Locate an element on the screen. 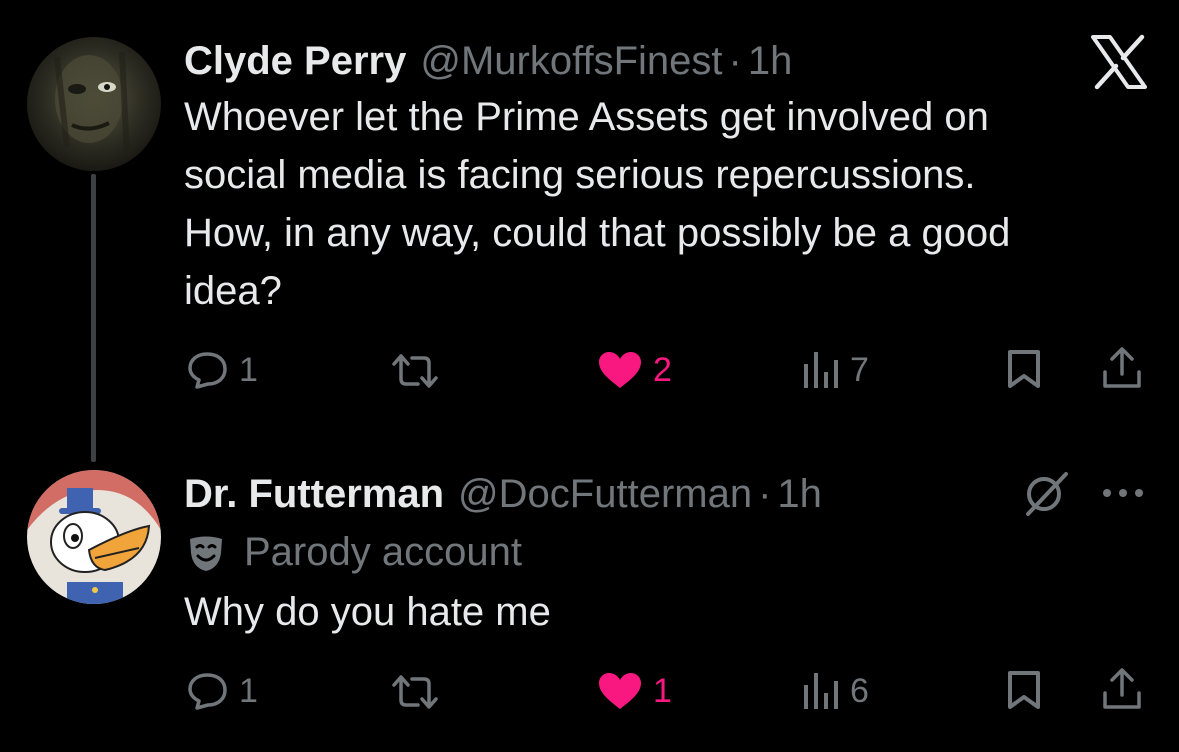  author-name: Dr. Futterman is located at coordinates (314, 494).